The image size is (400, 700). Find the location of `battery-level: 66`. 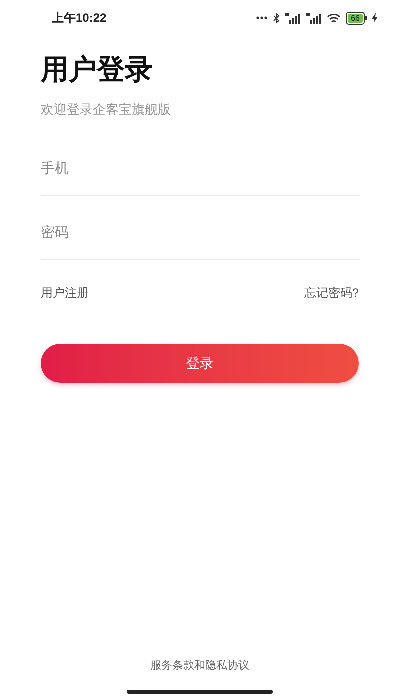

battery-level: 66 is located at coordinates (355, 18).